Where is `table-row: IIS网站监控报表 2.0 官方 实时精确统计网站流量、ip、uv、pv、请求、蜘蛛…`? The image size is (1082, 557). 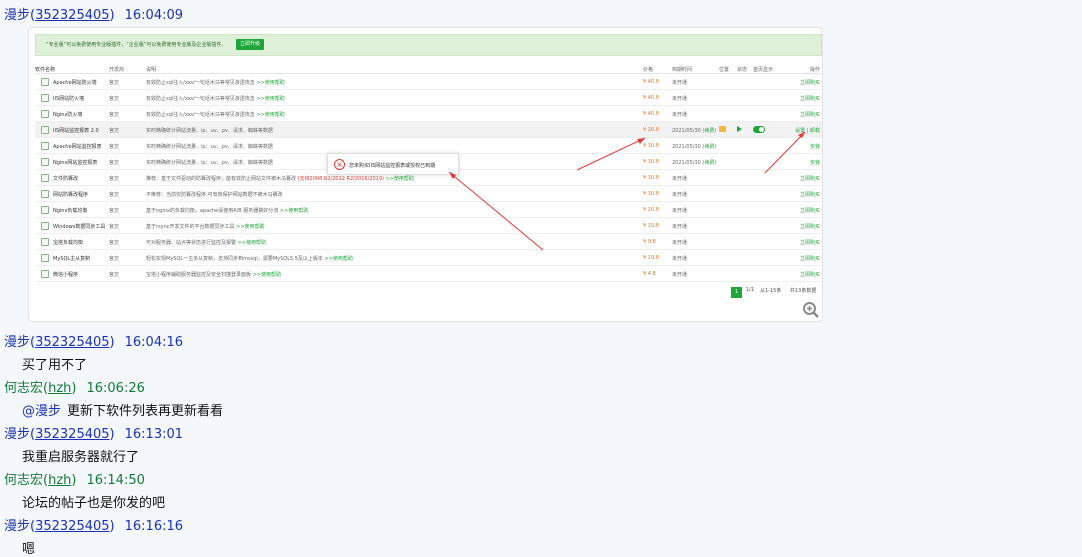 table-row: IIS网站监控报表 2.0 官方 实时精确统计网站流量、ip、uv、pv、请求、蜘蛛… is located at coordinates (428, 130).